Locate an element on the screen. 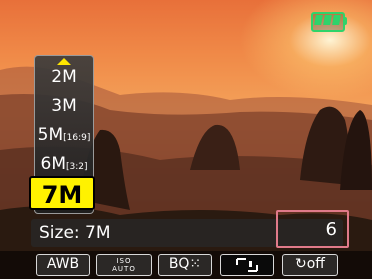  menu-item-3m: 3M is located at coordinates (64, 106).